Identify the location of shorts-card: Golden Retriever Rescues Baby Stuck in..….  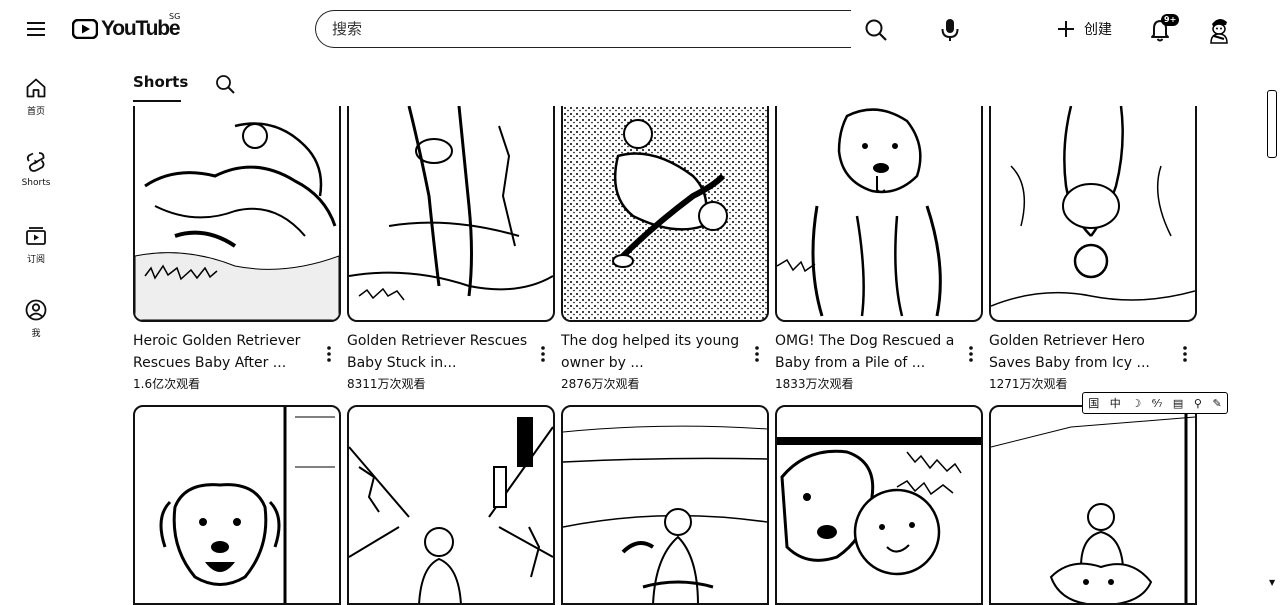
(451, 249).